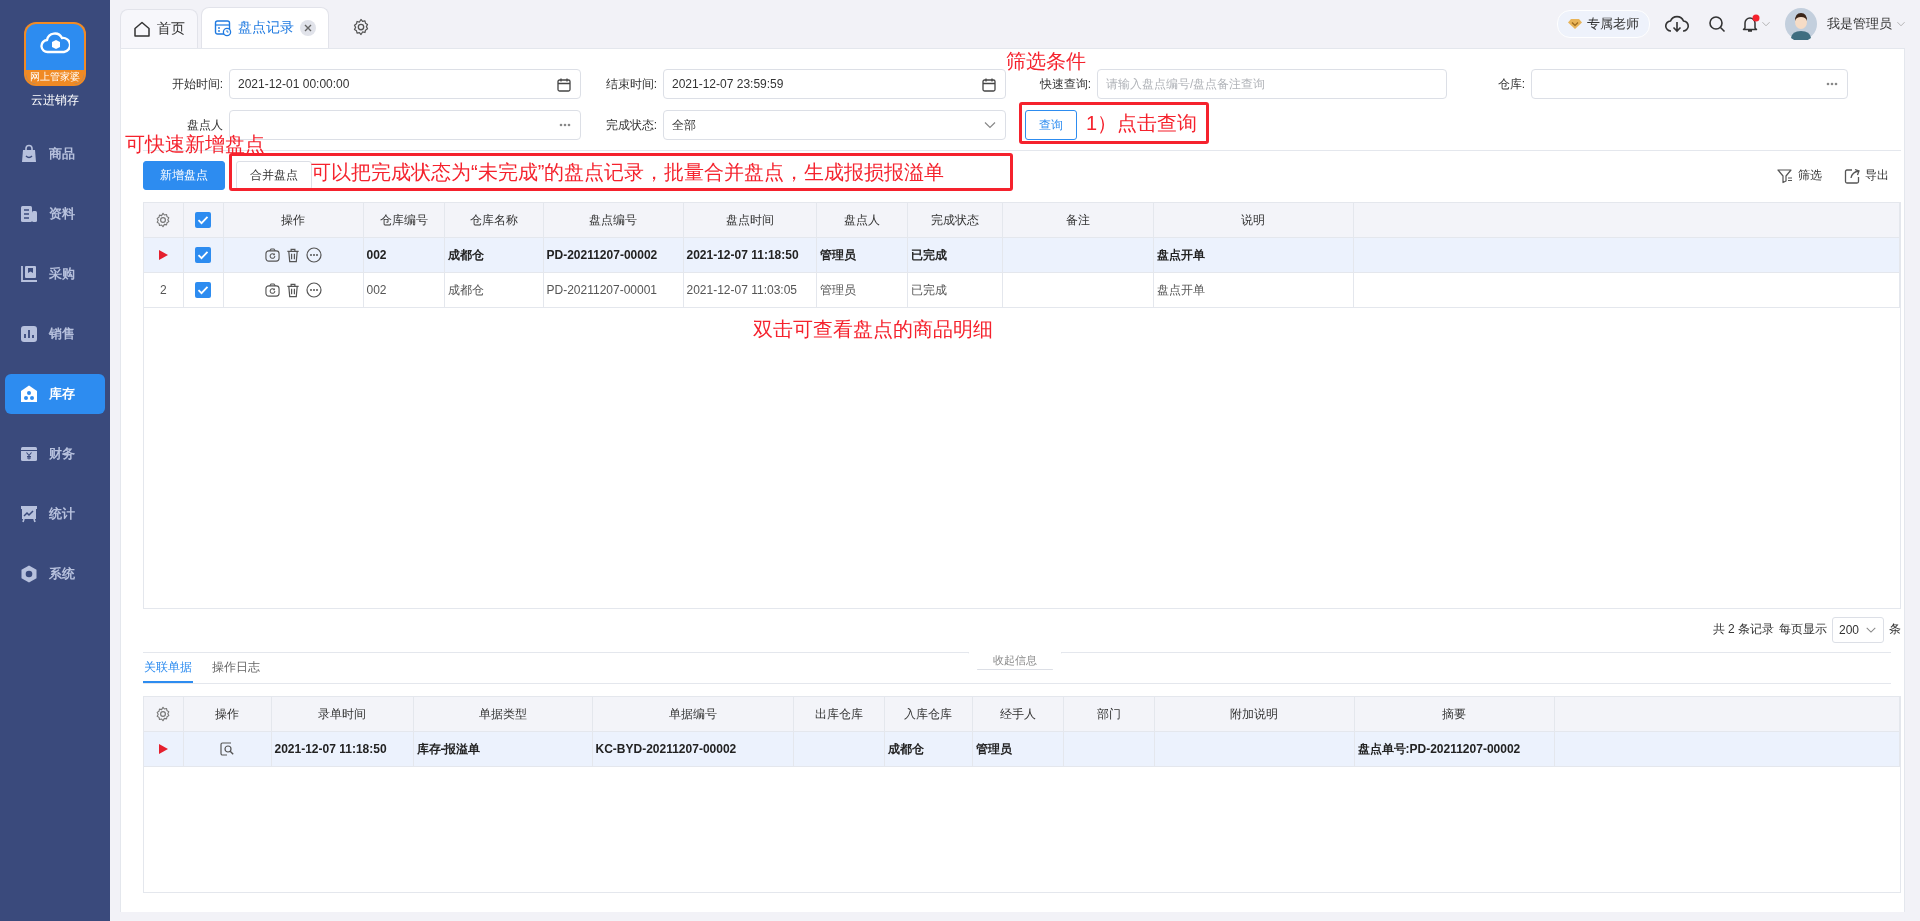  What do you see at coordinates (55, 574) in the screenshot?
I see `sidebar-item: 系统` at bounding box center [55, 574].